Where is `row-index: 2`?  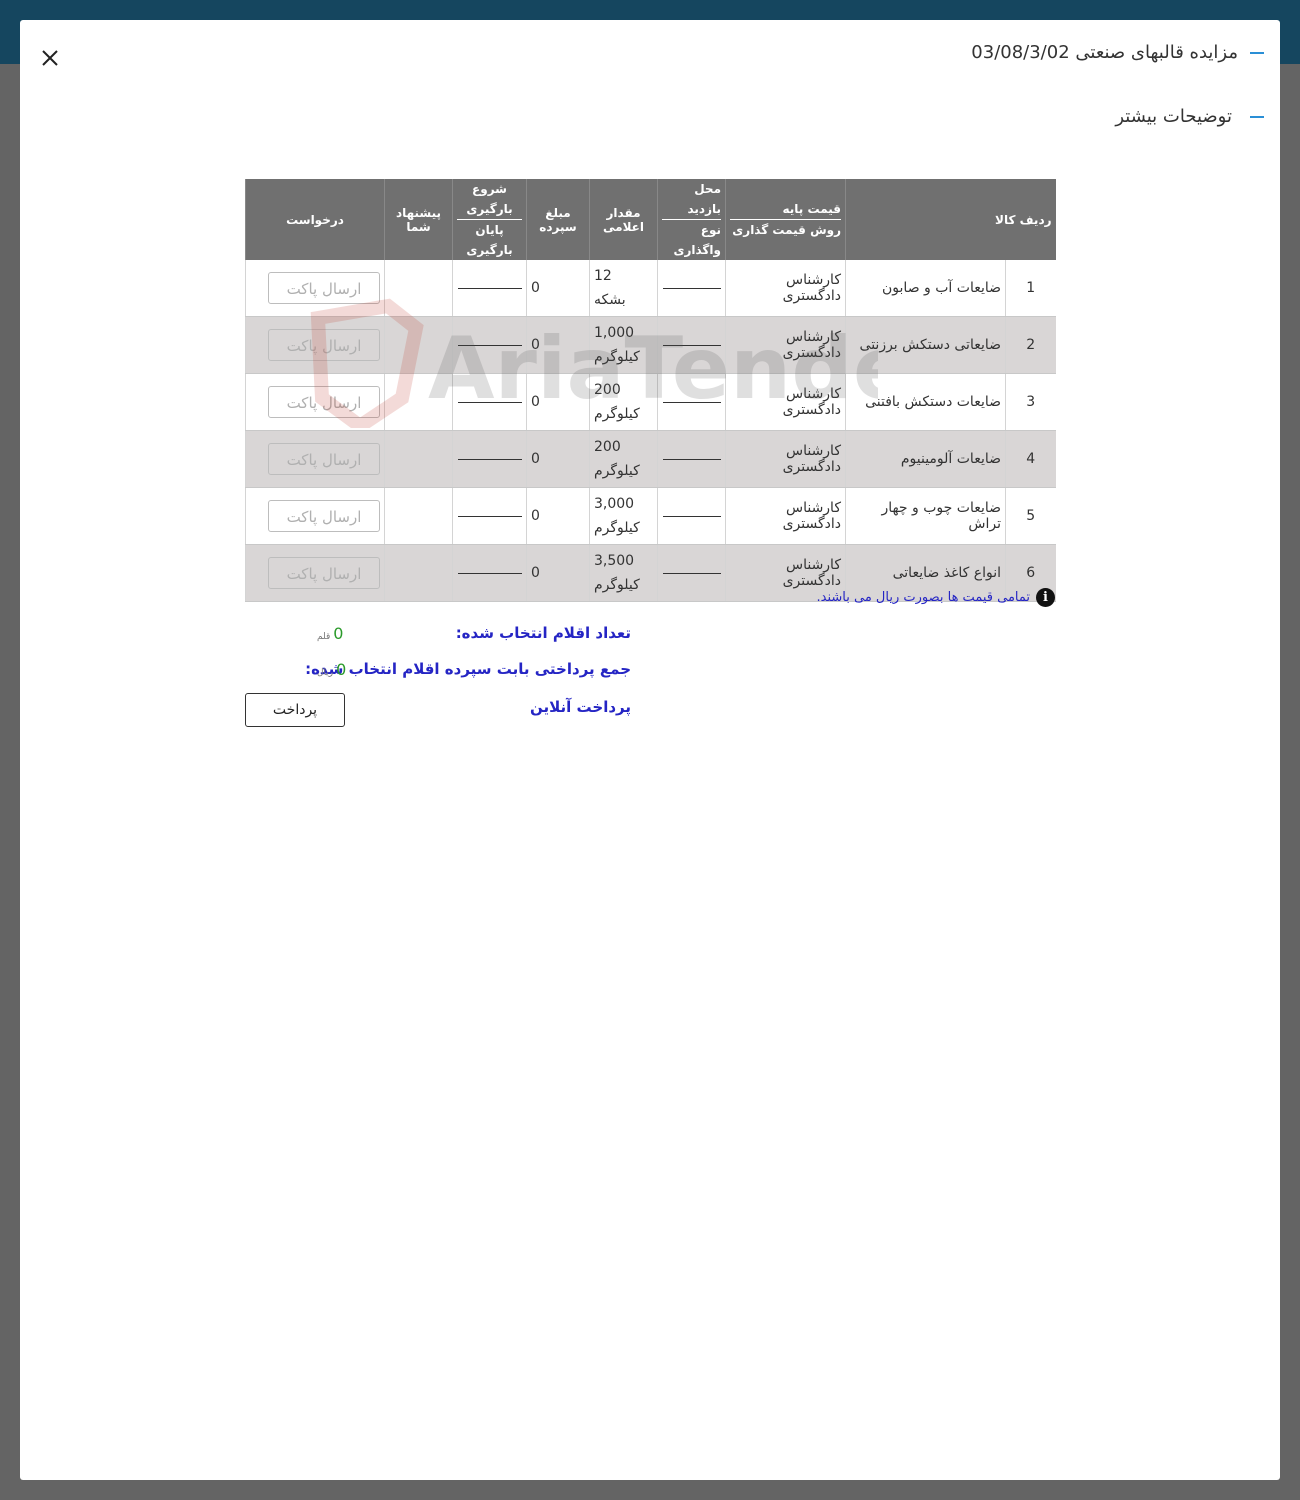 row-index: 2 is located at coordinates (1030, 345).